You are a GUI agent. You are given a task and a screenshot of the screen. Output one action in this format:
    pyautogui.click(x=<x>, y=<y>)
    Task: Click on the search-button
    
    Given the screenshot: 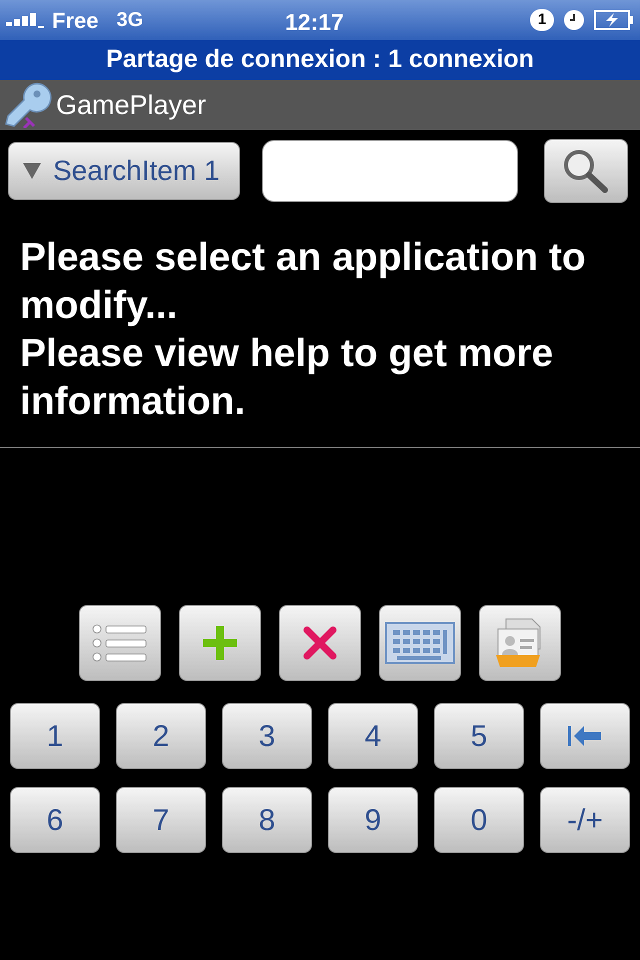 What is the action you would take?
    pyautogui.click(x=586, y=171)
    